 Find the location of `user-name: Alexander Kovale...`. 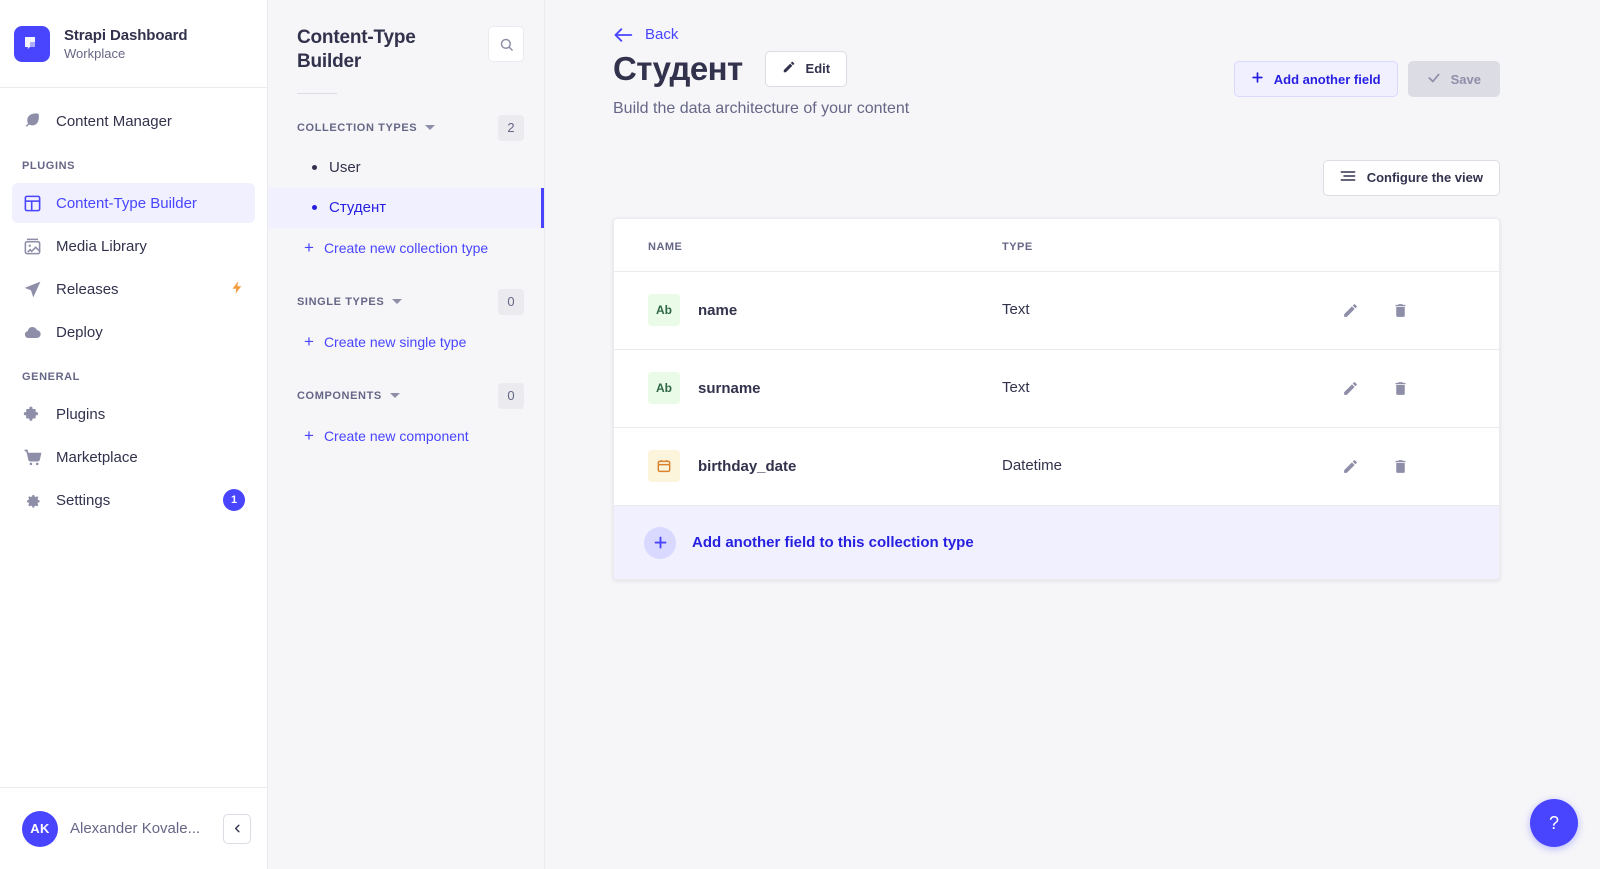

user-name: Alexander Kovale... is located at coordinates (135, 828).